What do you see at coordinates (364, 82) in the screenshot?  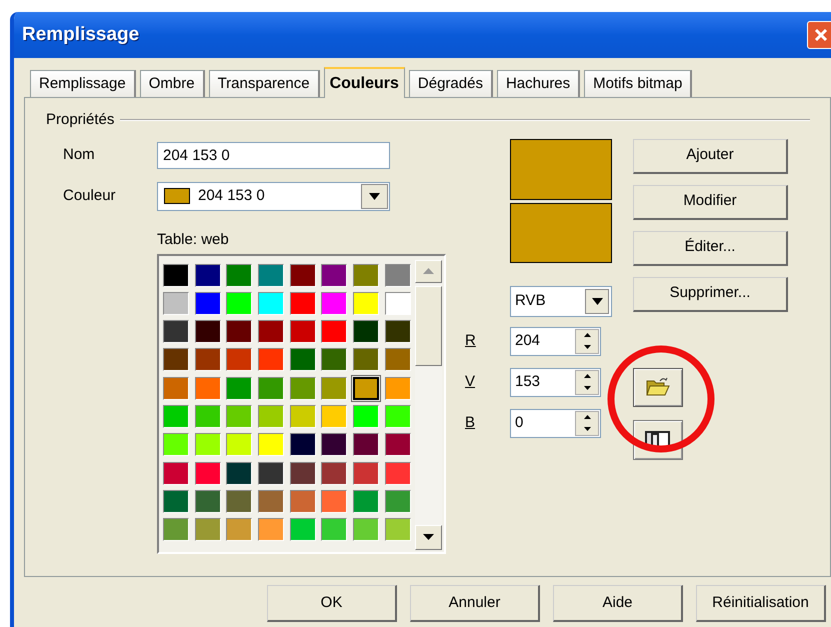 I see `tab: Couleurs` at bounding box center [364, 82].